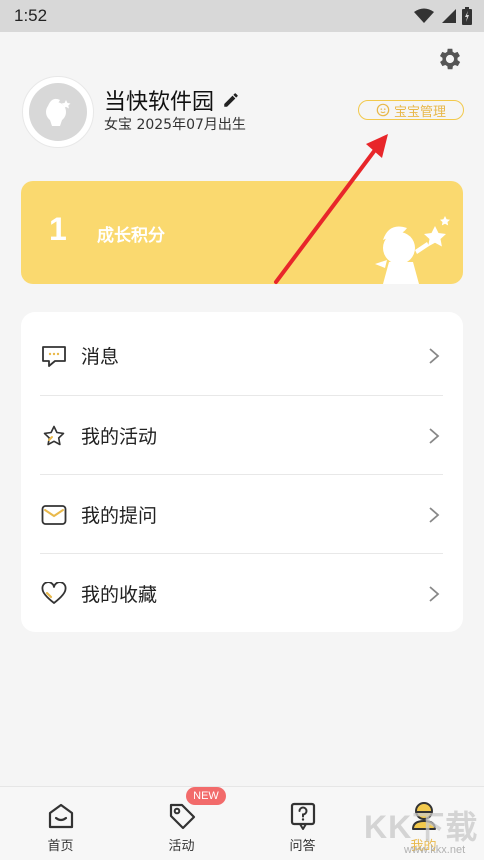  I want to click on tab-qa: 问答, so click(302, 823).